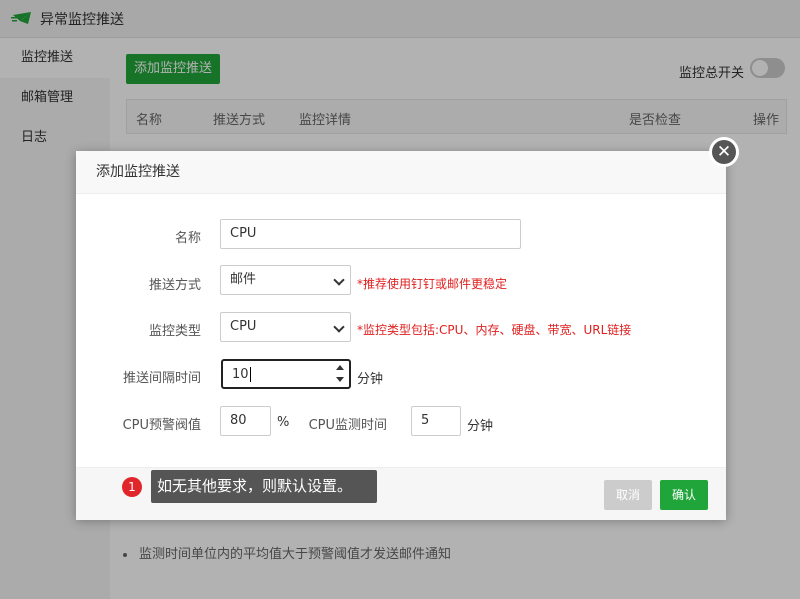  What do you see at coordinates (285, 327) in the screenshot?
I see `monitor-type-select: CPU` at bounding box center [285, 327].